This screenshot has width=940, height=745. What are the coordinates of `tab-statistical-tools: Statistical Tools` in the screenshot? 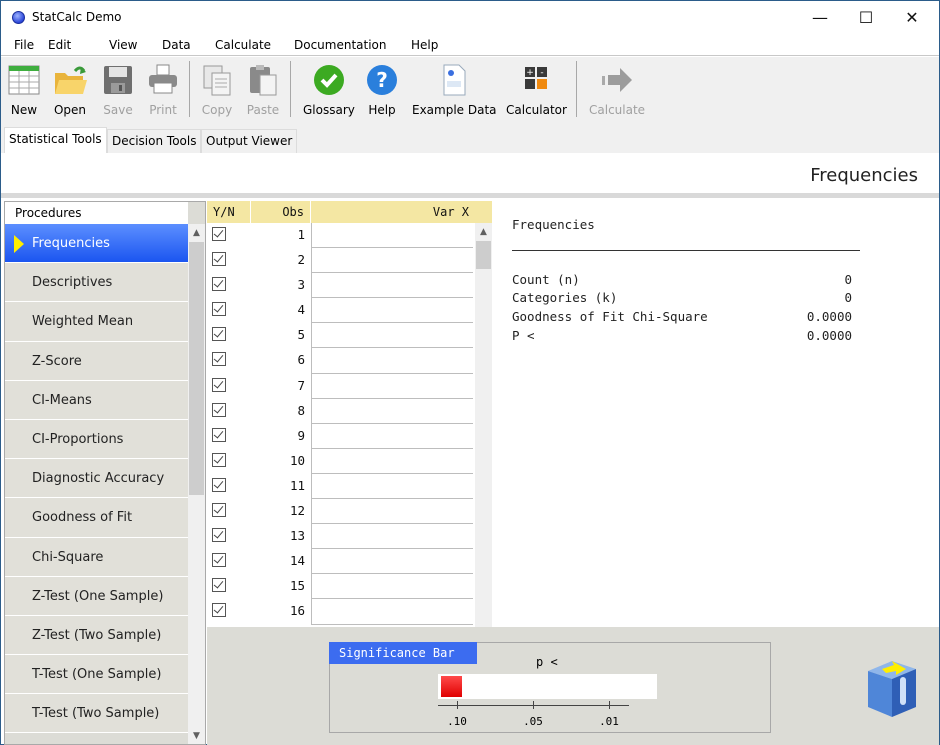 It's located at (55, 140).